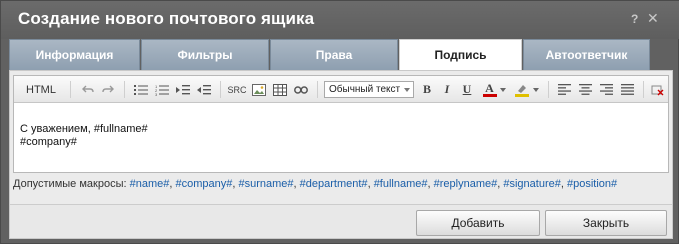 This screenshot has height=244, width=679. I want to click on image-icon, so click(259, 89).